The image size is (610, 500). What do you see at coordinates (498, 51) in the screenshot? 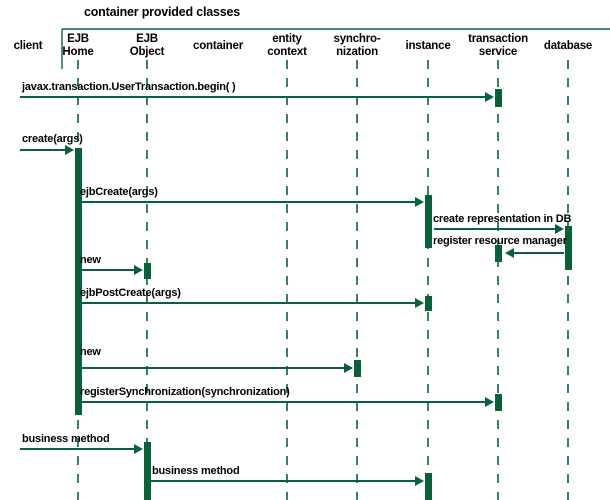
I see `column-header-line: service` at bounding box center [498, 51].